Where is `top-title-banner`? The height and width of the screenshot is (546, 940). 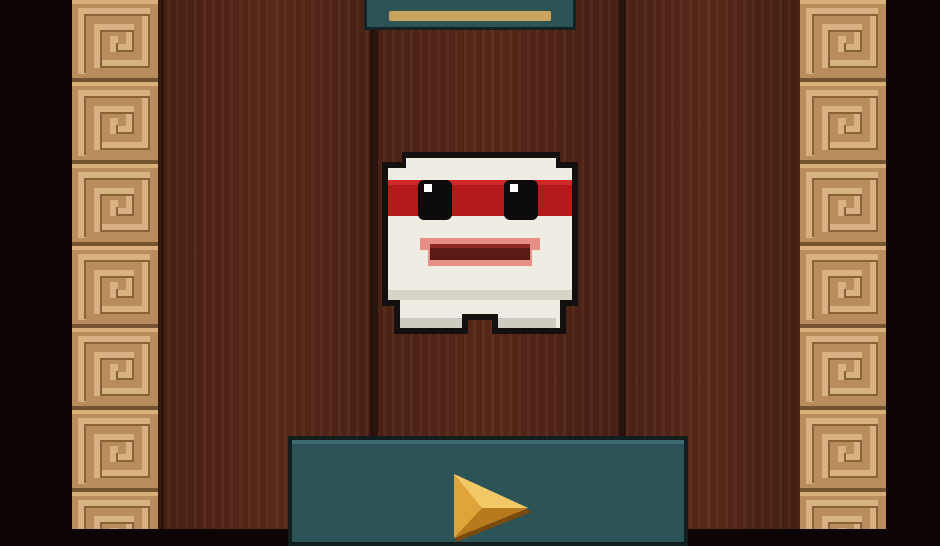
top-title-banner is located at coordinates (470, 15).